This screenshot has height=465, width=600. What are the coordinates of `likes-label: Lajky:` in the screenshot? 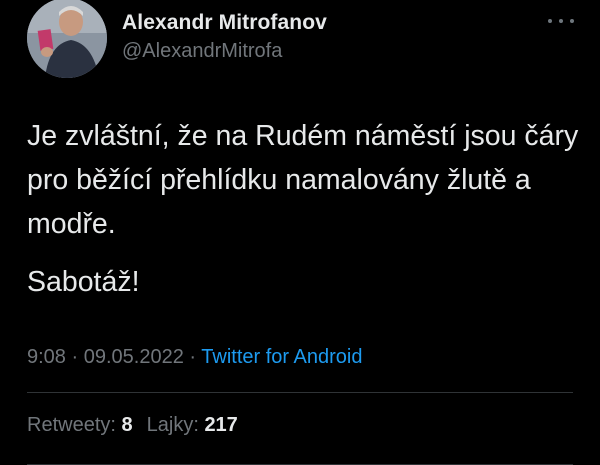 It's located at (172, 425).